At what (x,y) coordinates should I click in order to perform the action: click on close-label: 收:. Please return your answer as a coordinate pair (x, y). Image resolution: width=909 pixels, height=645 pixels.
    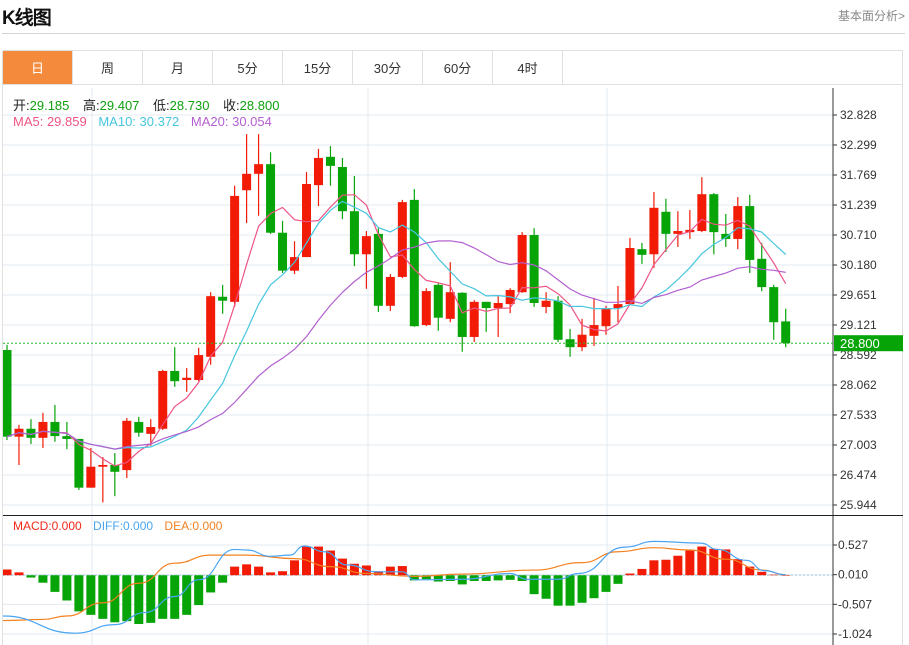
    Looking at the image, I should click on (231, 105).